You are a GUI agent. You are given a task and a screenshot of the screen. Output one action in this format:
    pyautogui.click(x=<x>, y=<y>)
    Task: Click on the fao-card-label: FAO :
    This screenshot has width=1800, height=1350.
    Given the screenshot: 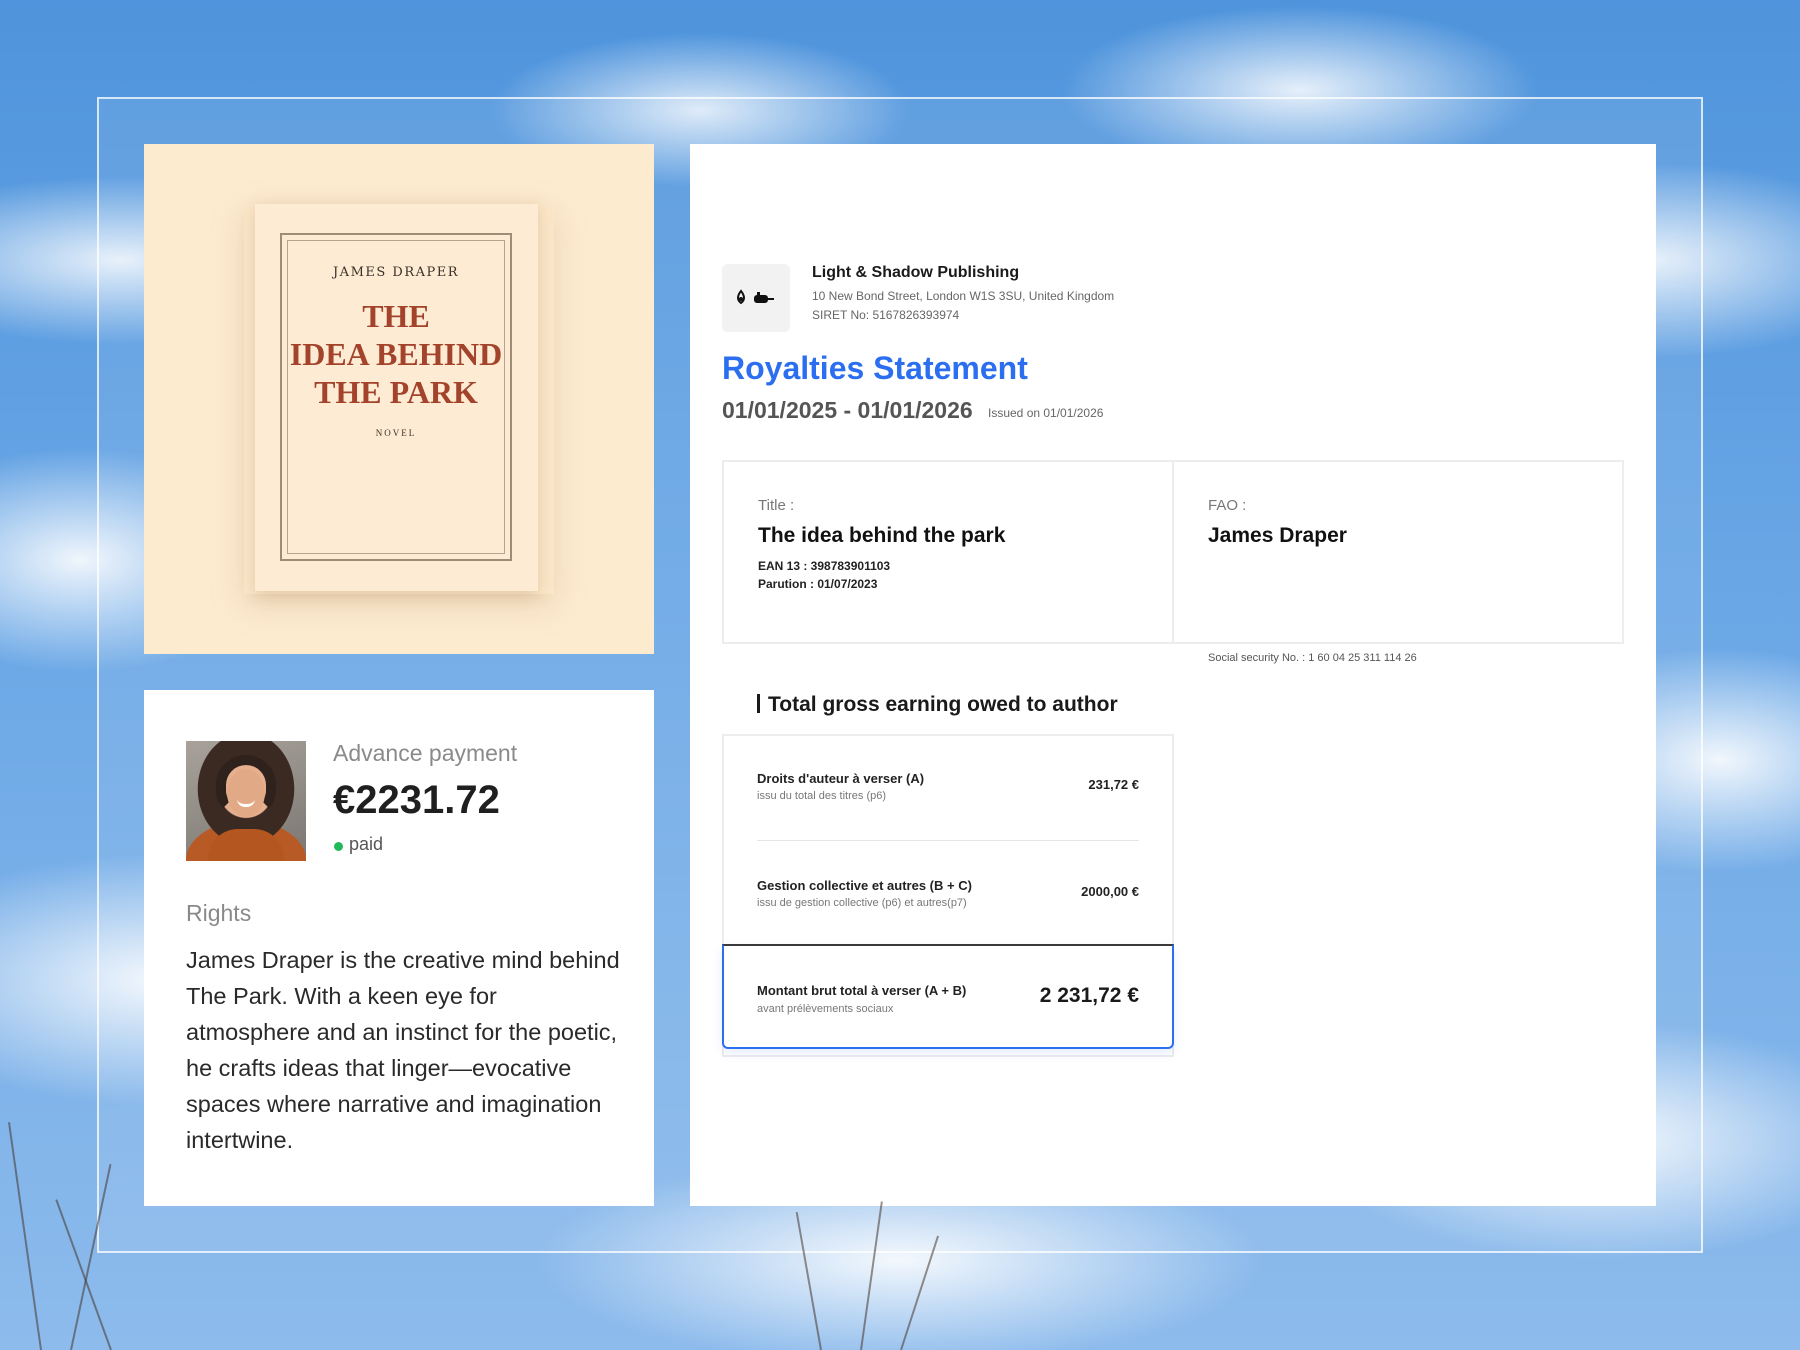 What is the action you would take?
    pyautogui.click(x=1227, y=505)
    